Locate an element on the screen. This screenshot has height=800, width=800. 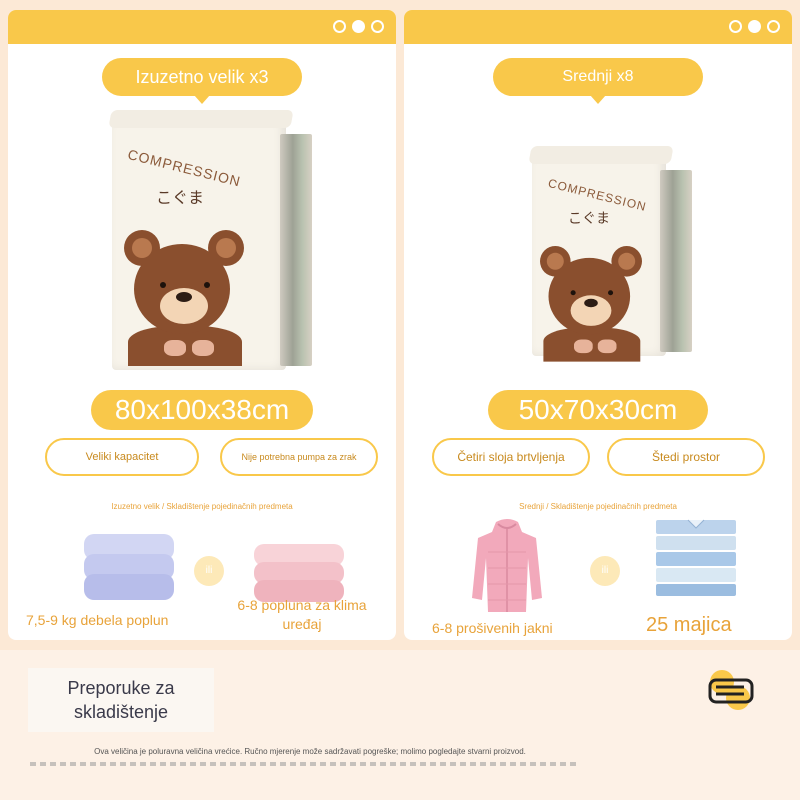
pink-jacket-icon is located at coordinates (507, 565).